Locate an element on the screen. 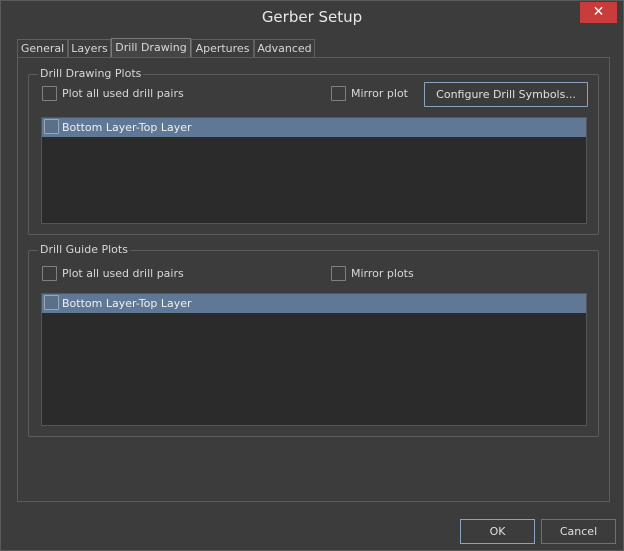 The height and width of the screenshot is (551, 624). mirror-plot-checkbox: Mirror plot is located at coordinates (371, 94).